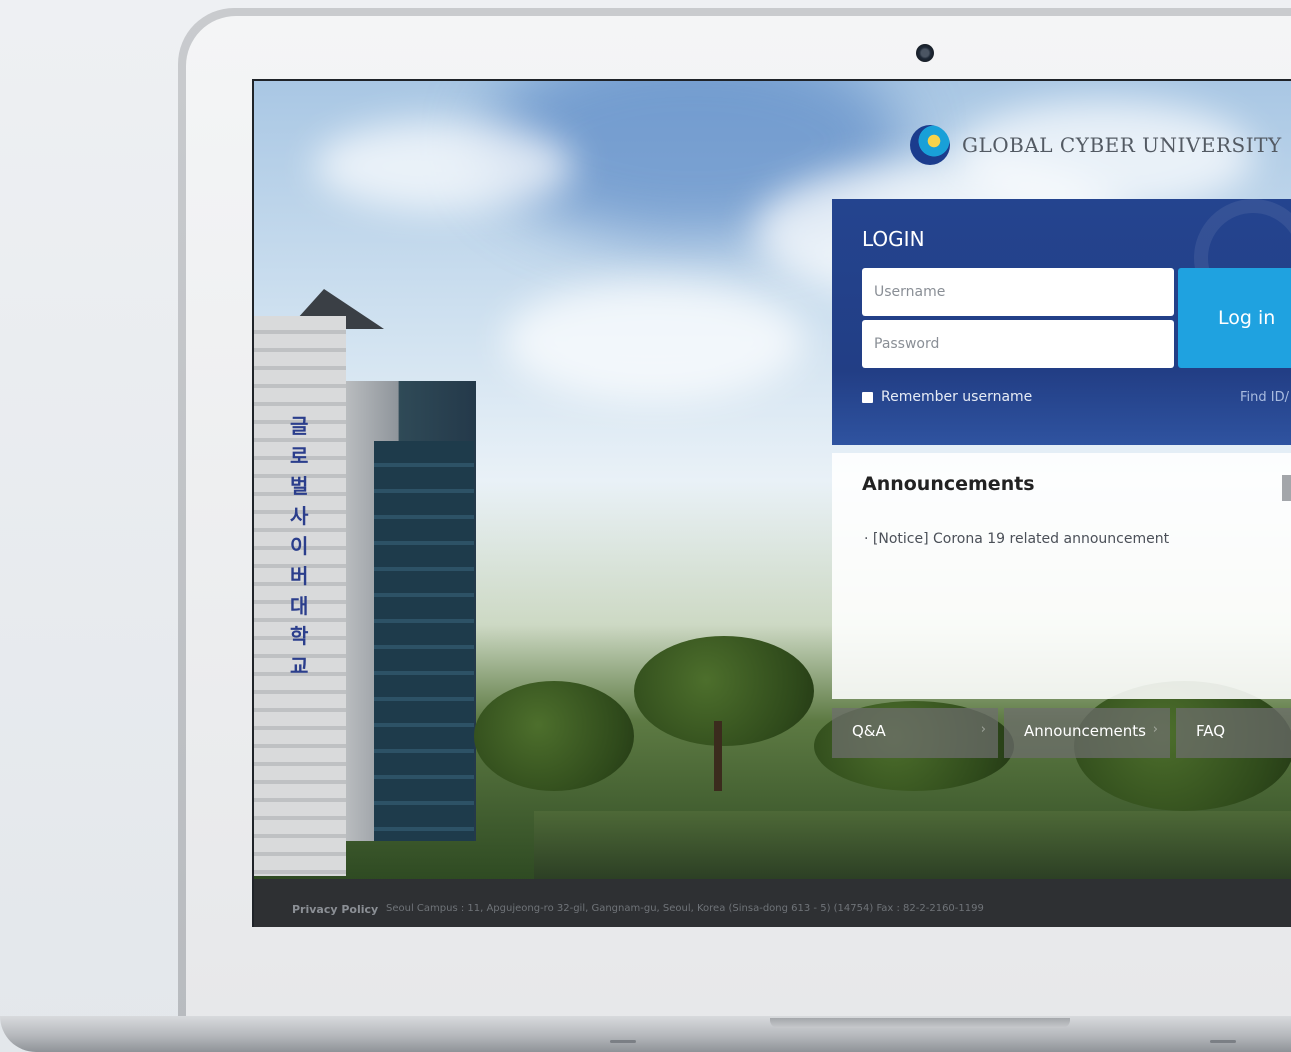 This screenshot has height=1052, width=1291. Describe the element at coordinates (869, 731) in the screenshot. I see `quick-link-label: Q&A` at that location.